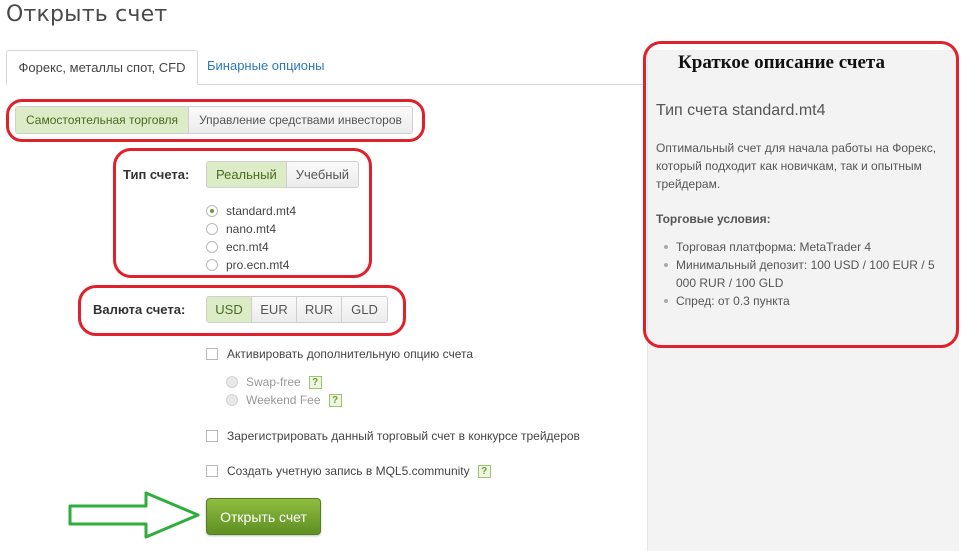 Image resolution: width=972 pixels, height=551 pixels. What do you see at coordinates (139, 309) in the screenshot?
I see `currency-label: Валюта счета:` at bounding box center [139, 309].